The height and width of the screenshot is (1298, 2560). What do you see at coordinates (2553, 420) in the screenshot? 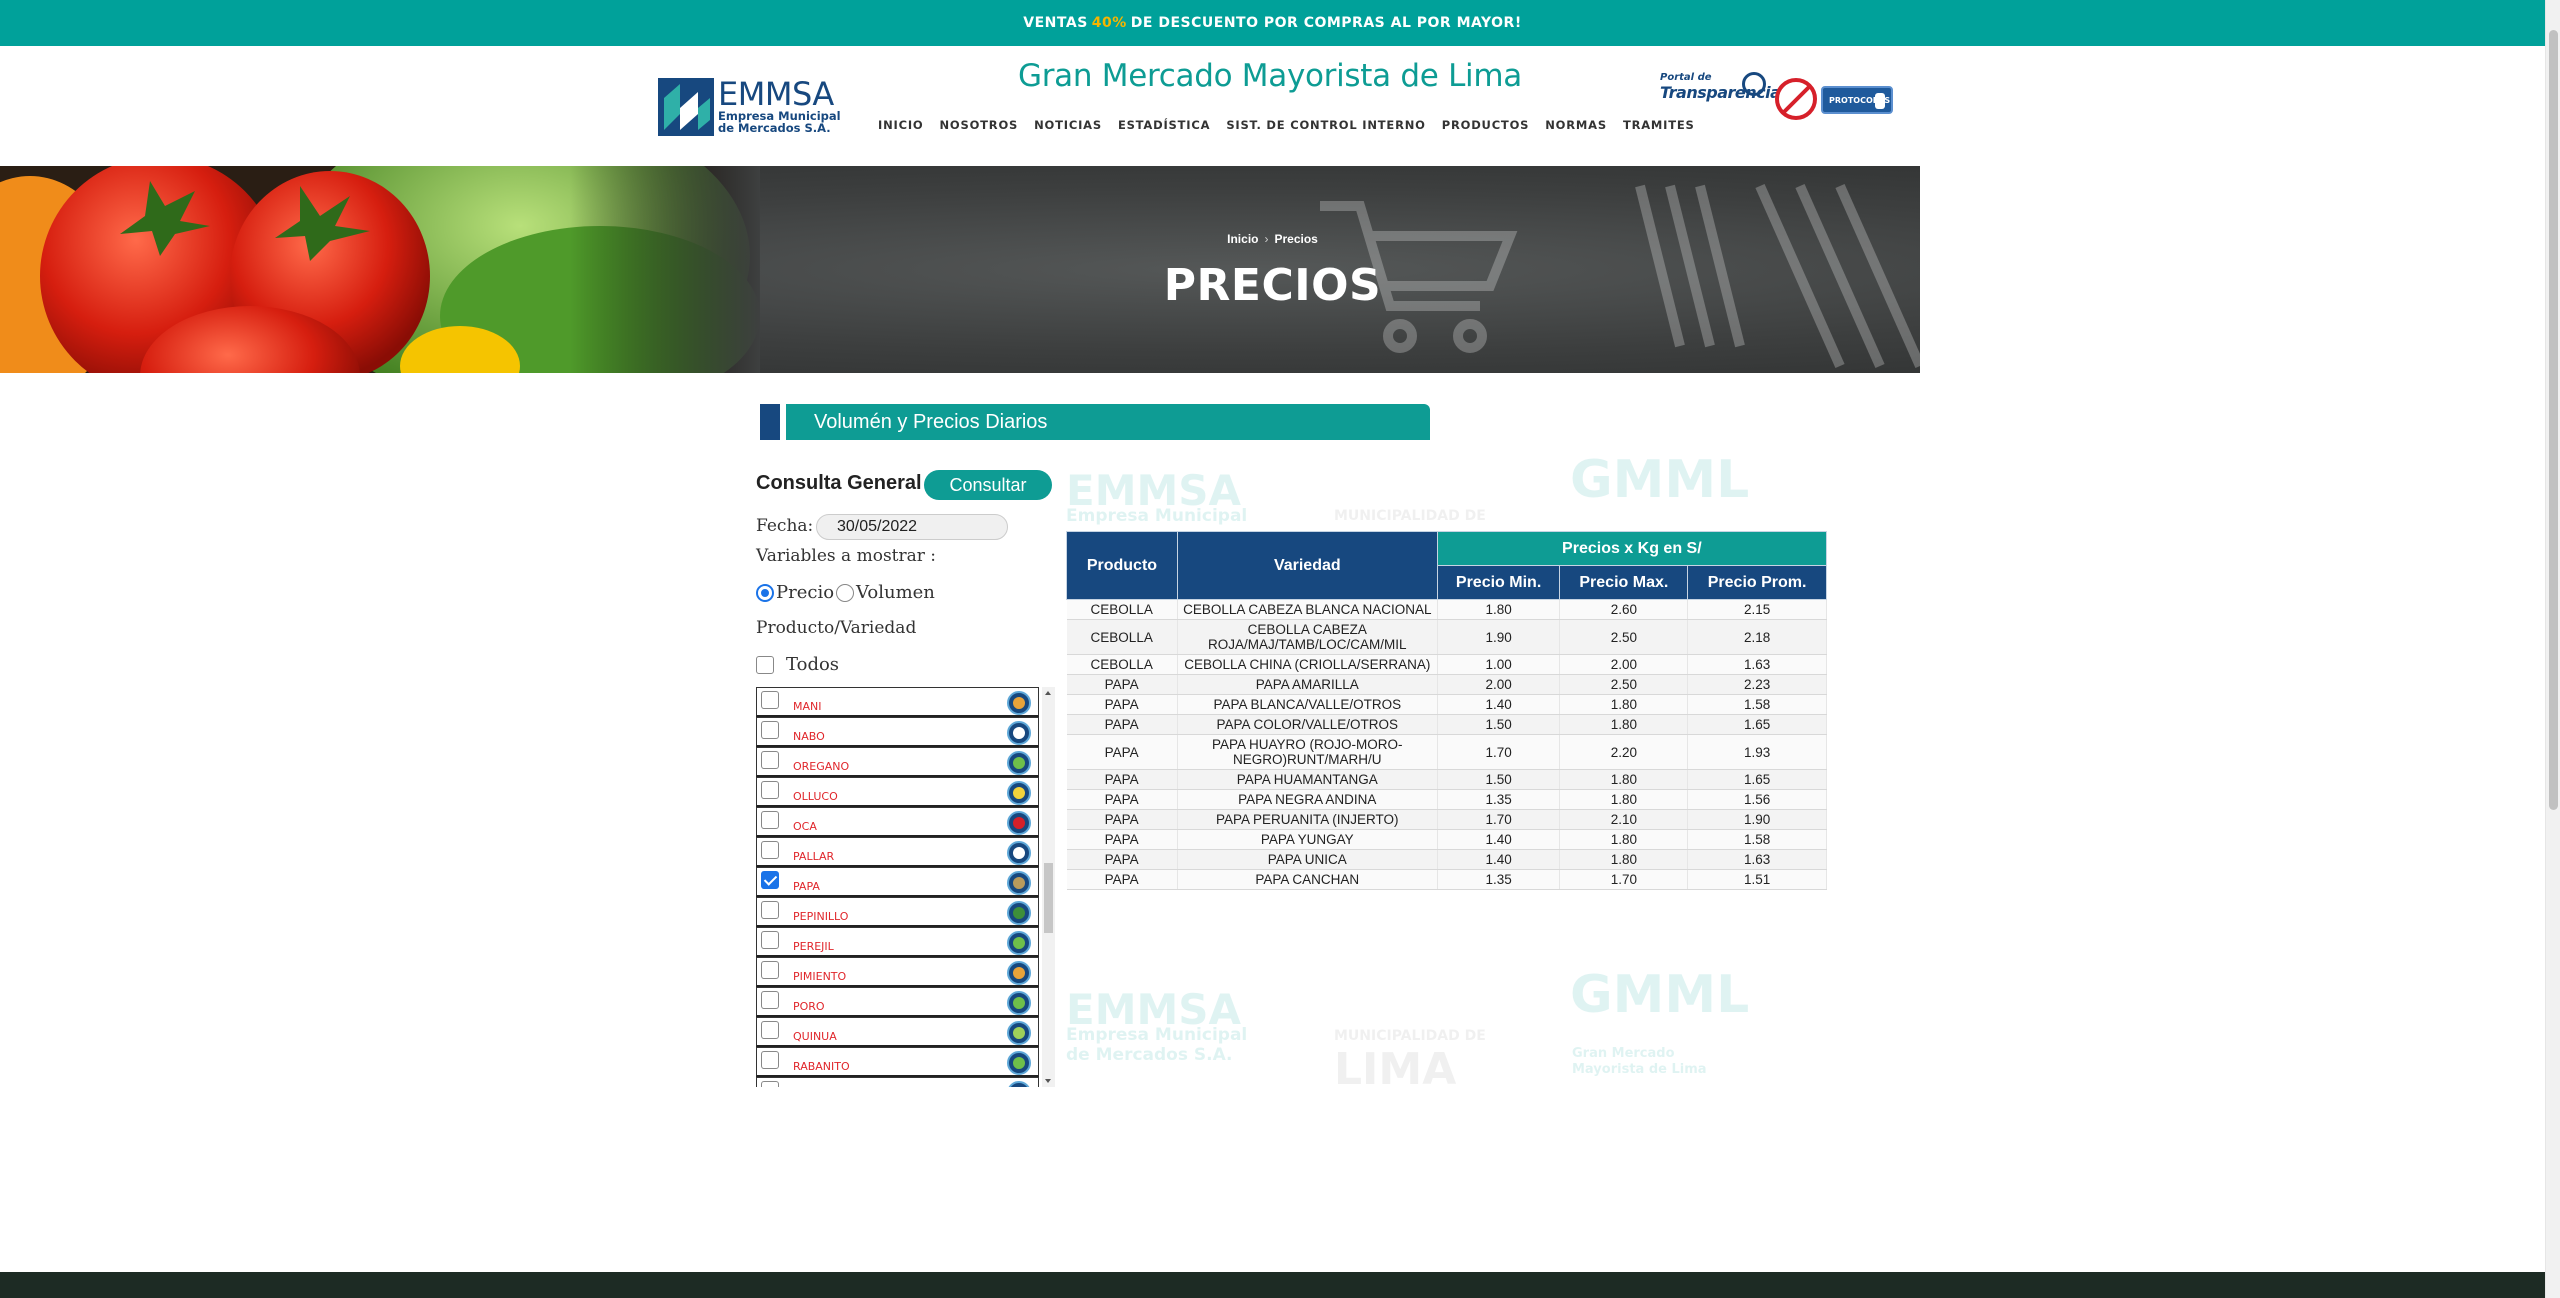
I see `page-scroll-thumb` at bounding box center [2553, 420].